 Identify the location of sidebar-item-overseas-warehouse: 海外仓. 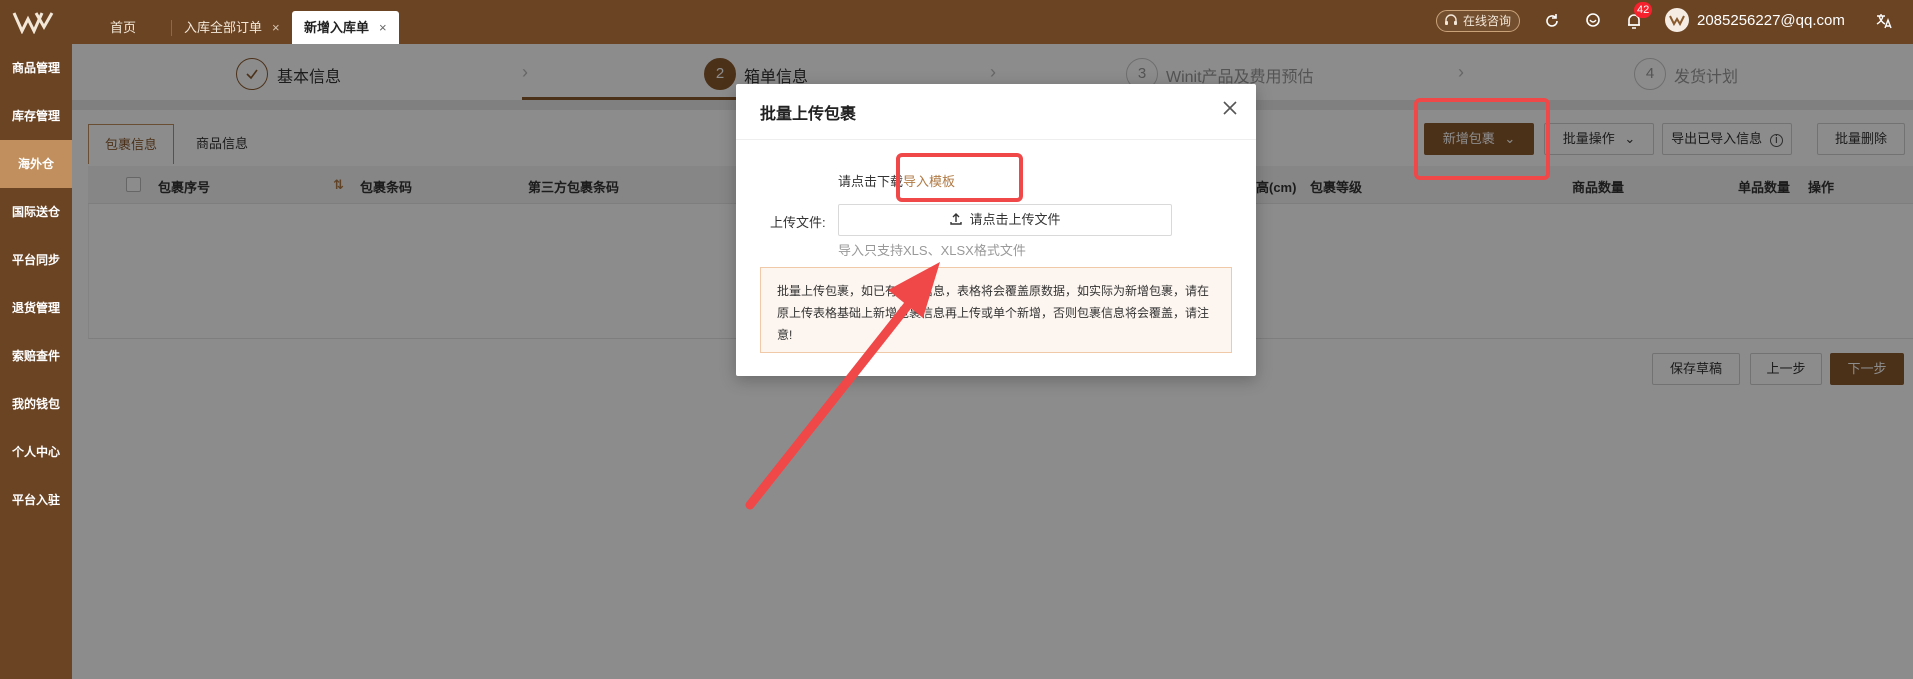
(36, 164).